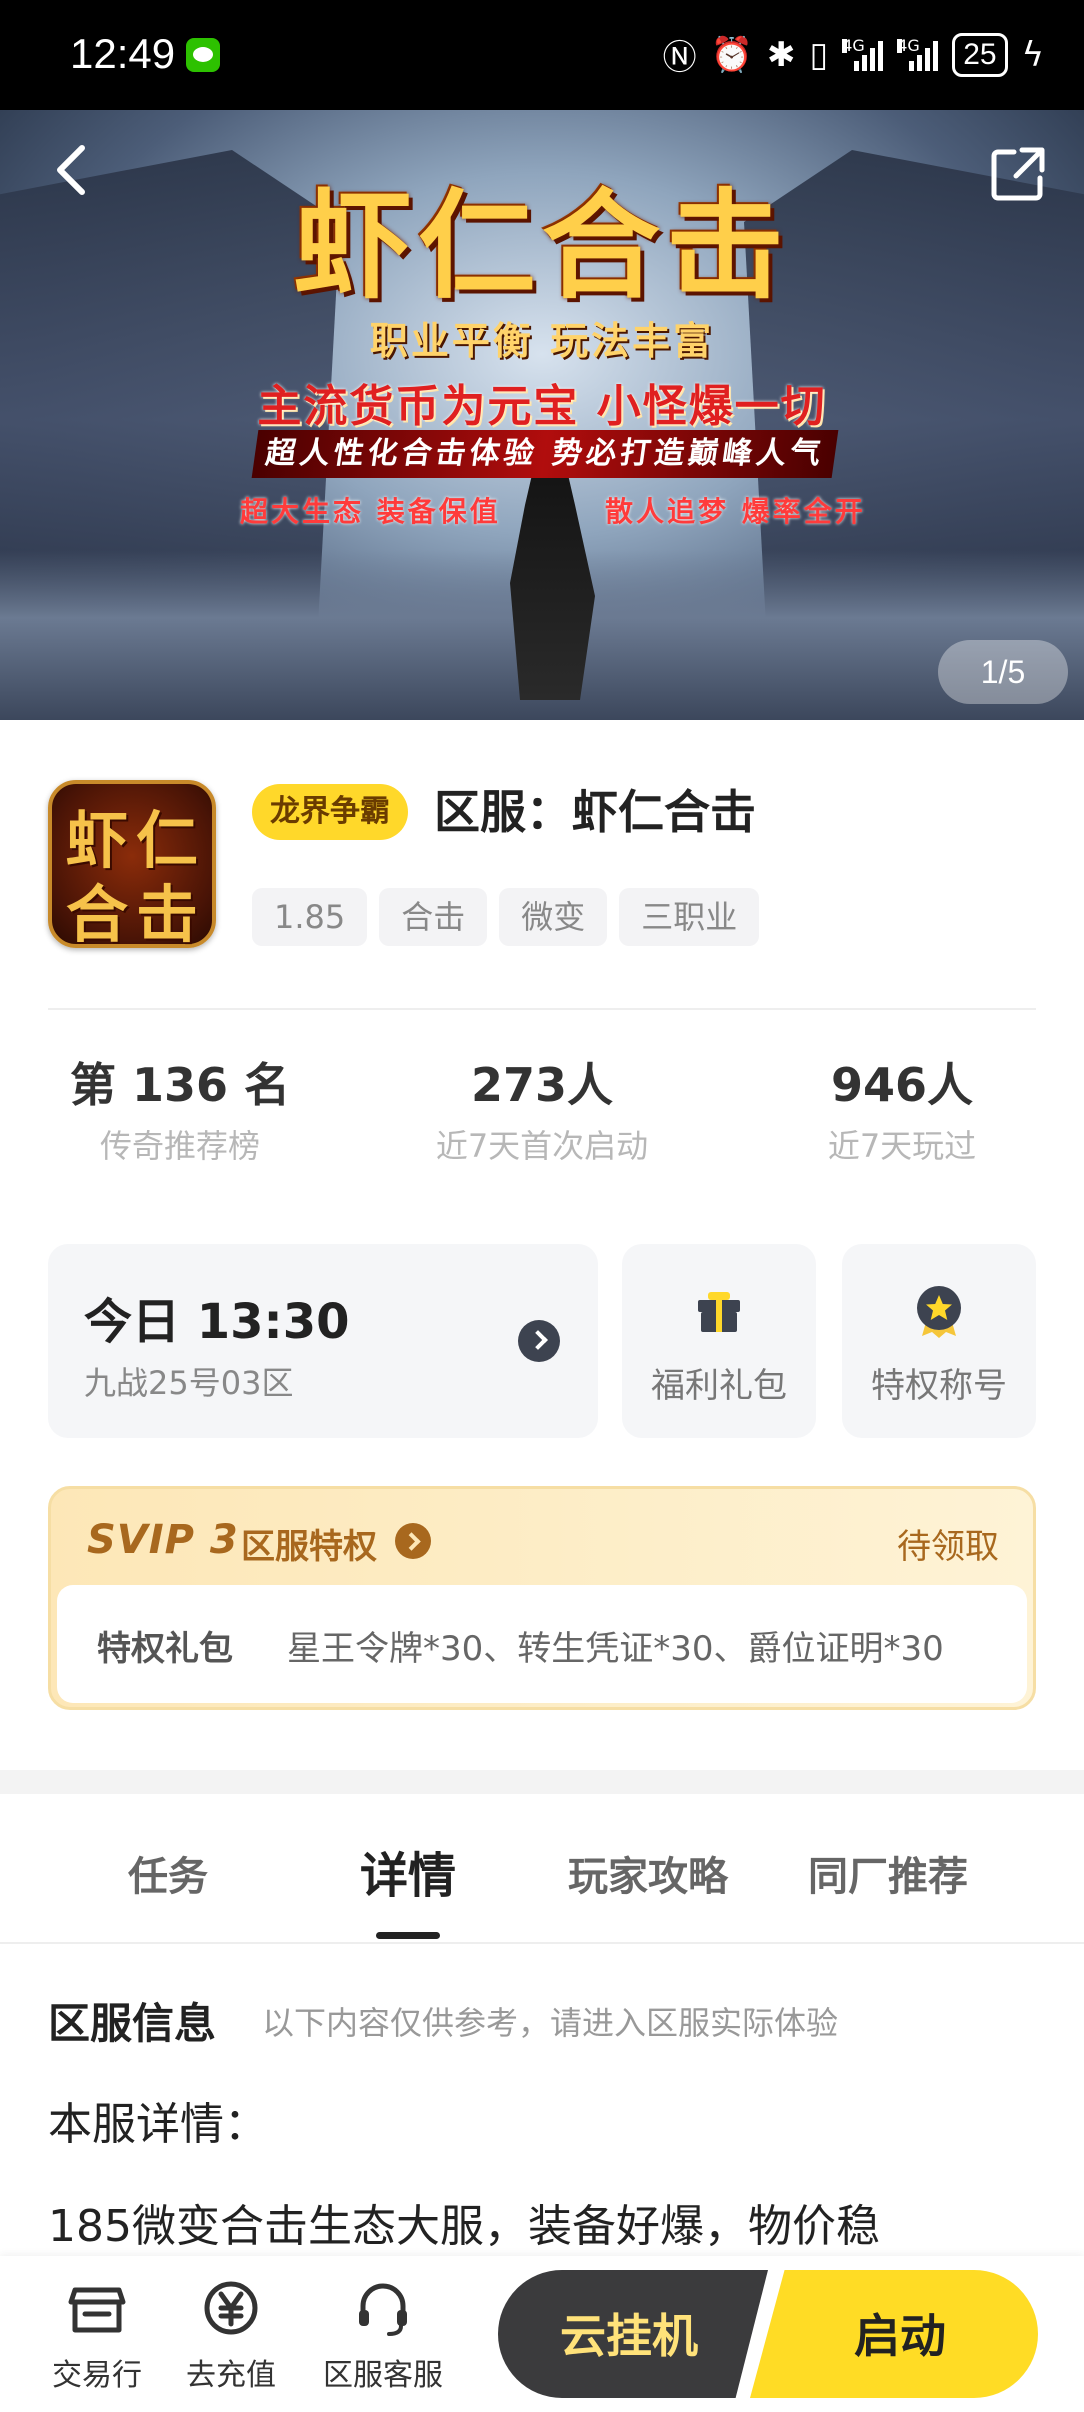 Image resolution: width=1084 pixels, height=2412 pixels. I want to click on section-title: 区服信息, so click(132, 2020).